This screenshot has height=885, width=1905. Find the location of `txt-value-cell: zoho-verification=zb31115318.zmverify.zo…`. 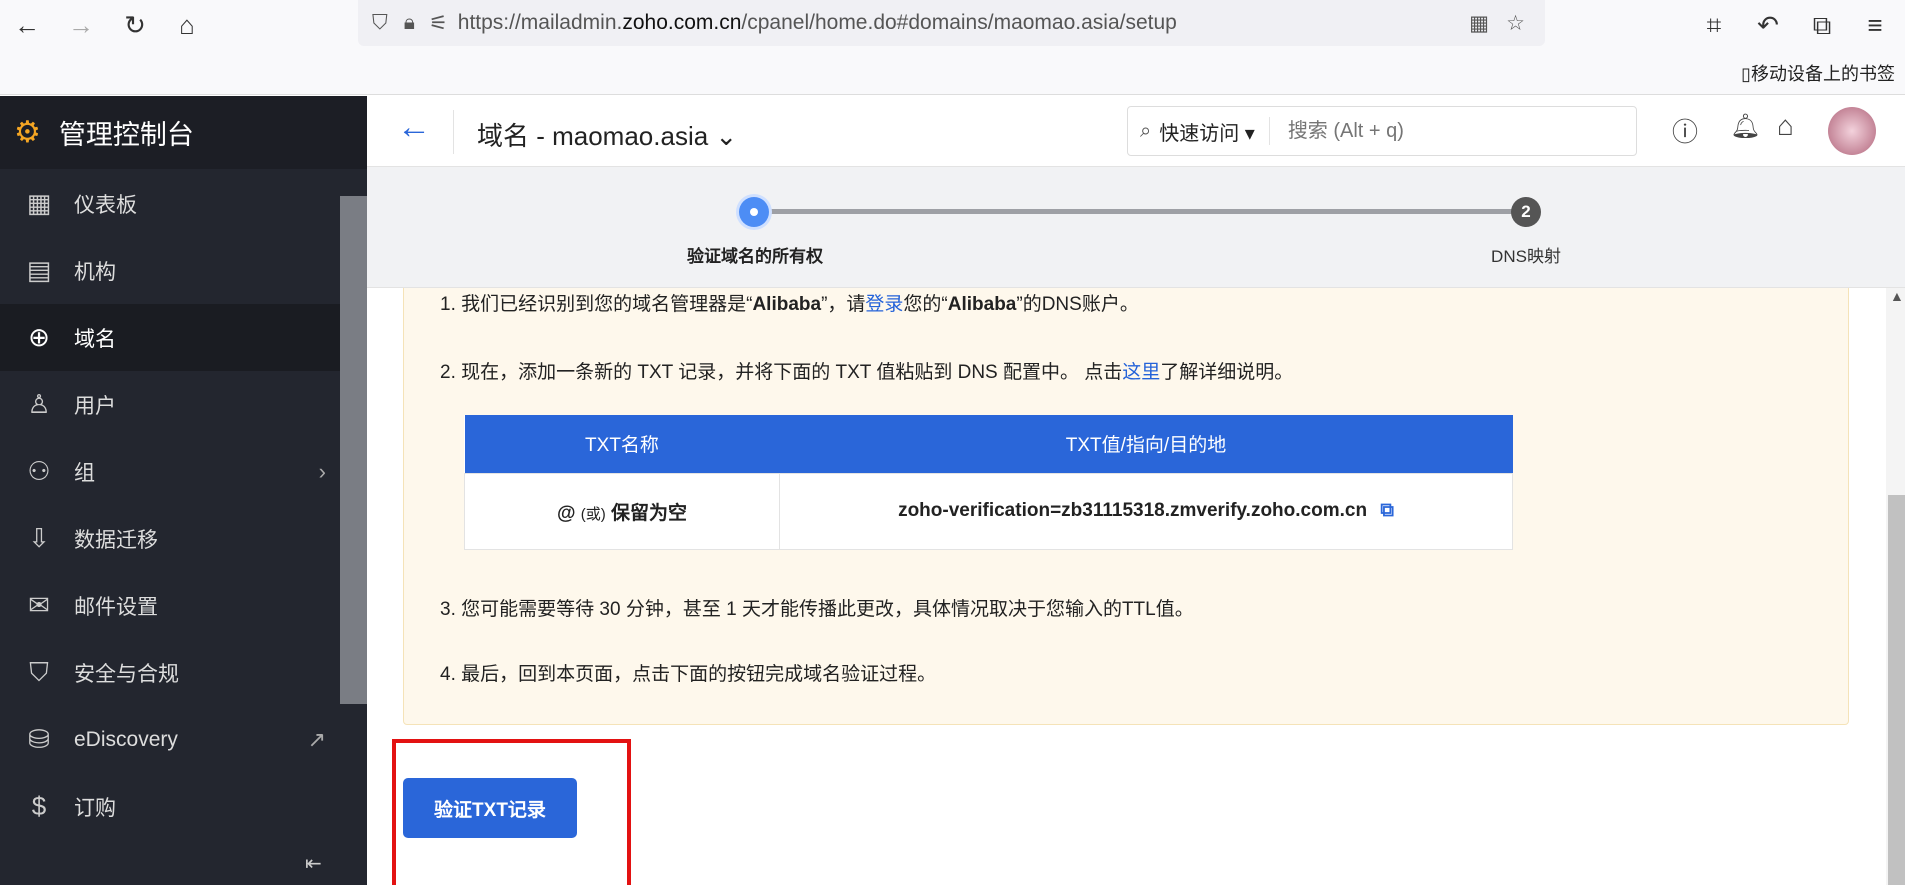

txt-value-cell: zoho-verification=zb31115318.zmverify.zo… is located at coordinates (1146, 511).